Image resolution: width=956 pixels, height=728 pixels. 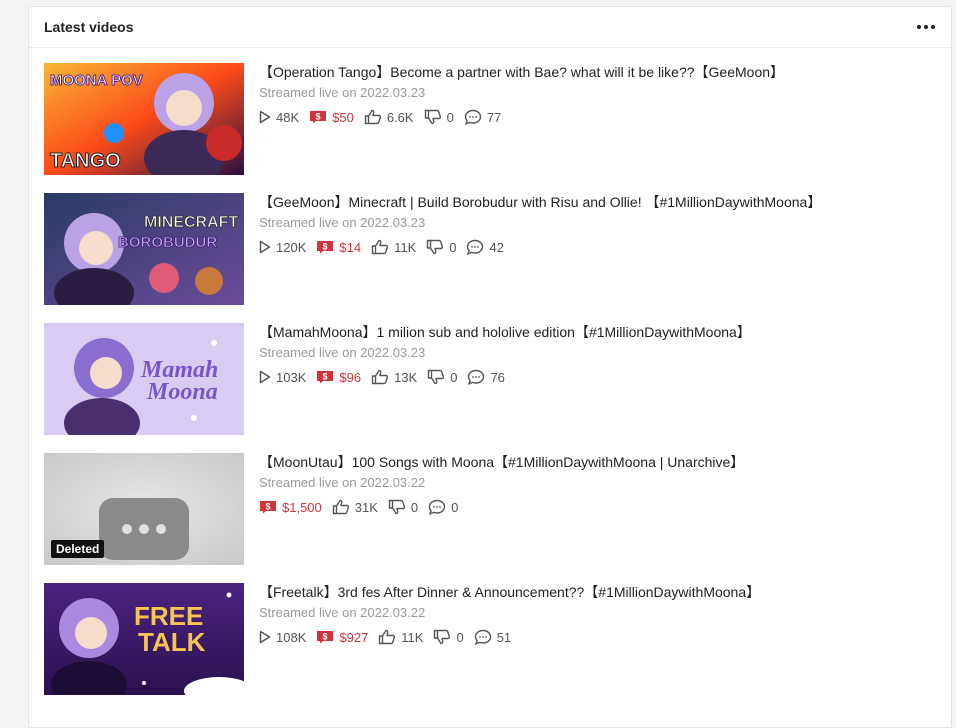 I want to click on comments-count: 42, so click(x=496, y=247).